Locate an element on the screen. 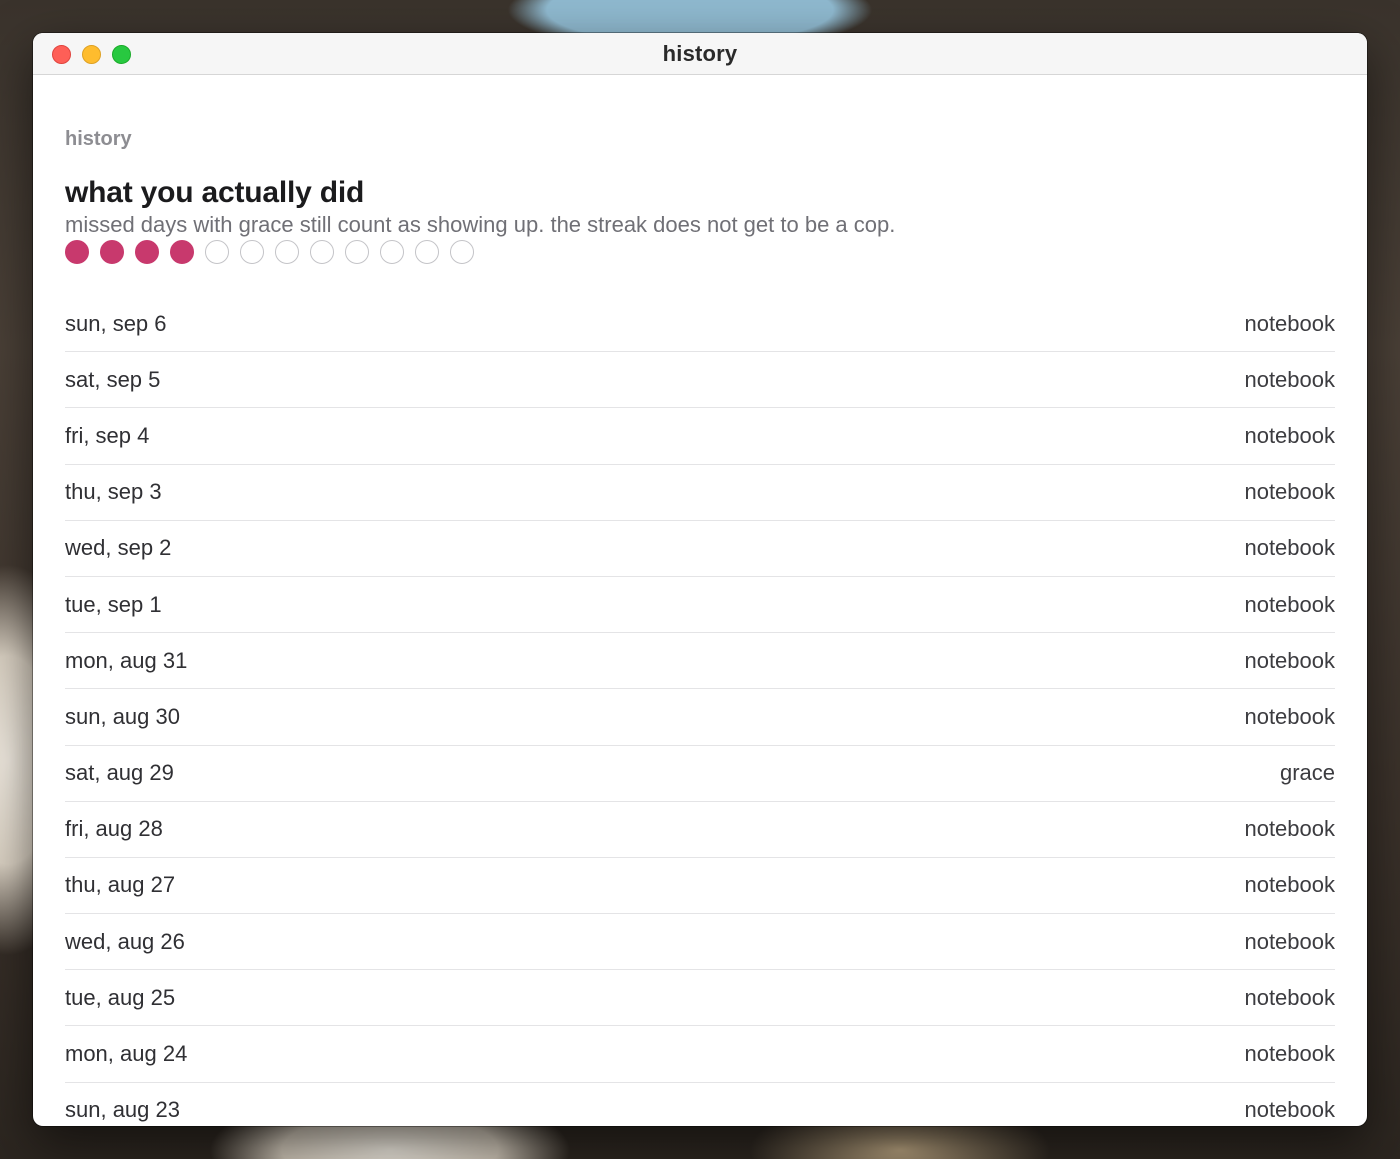 The height and width of the screenshot is (1159, 1400). history-row: thu, sep 3 notebook is located at coordinates (700, 493).